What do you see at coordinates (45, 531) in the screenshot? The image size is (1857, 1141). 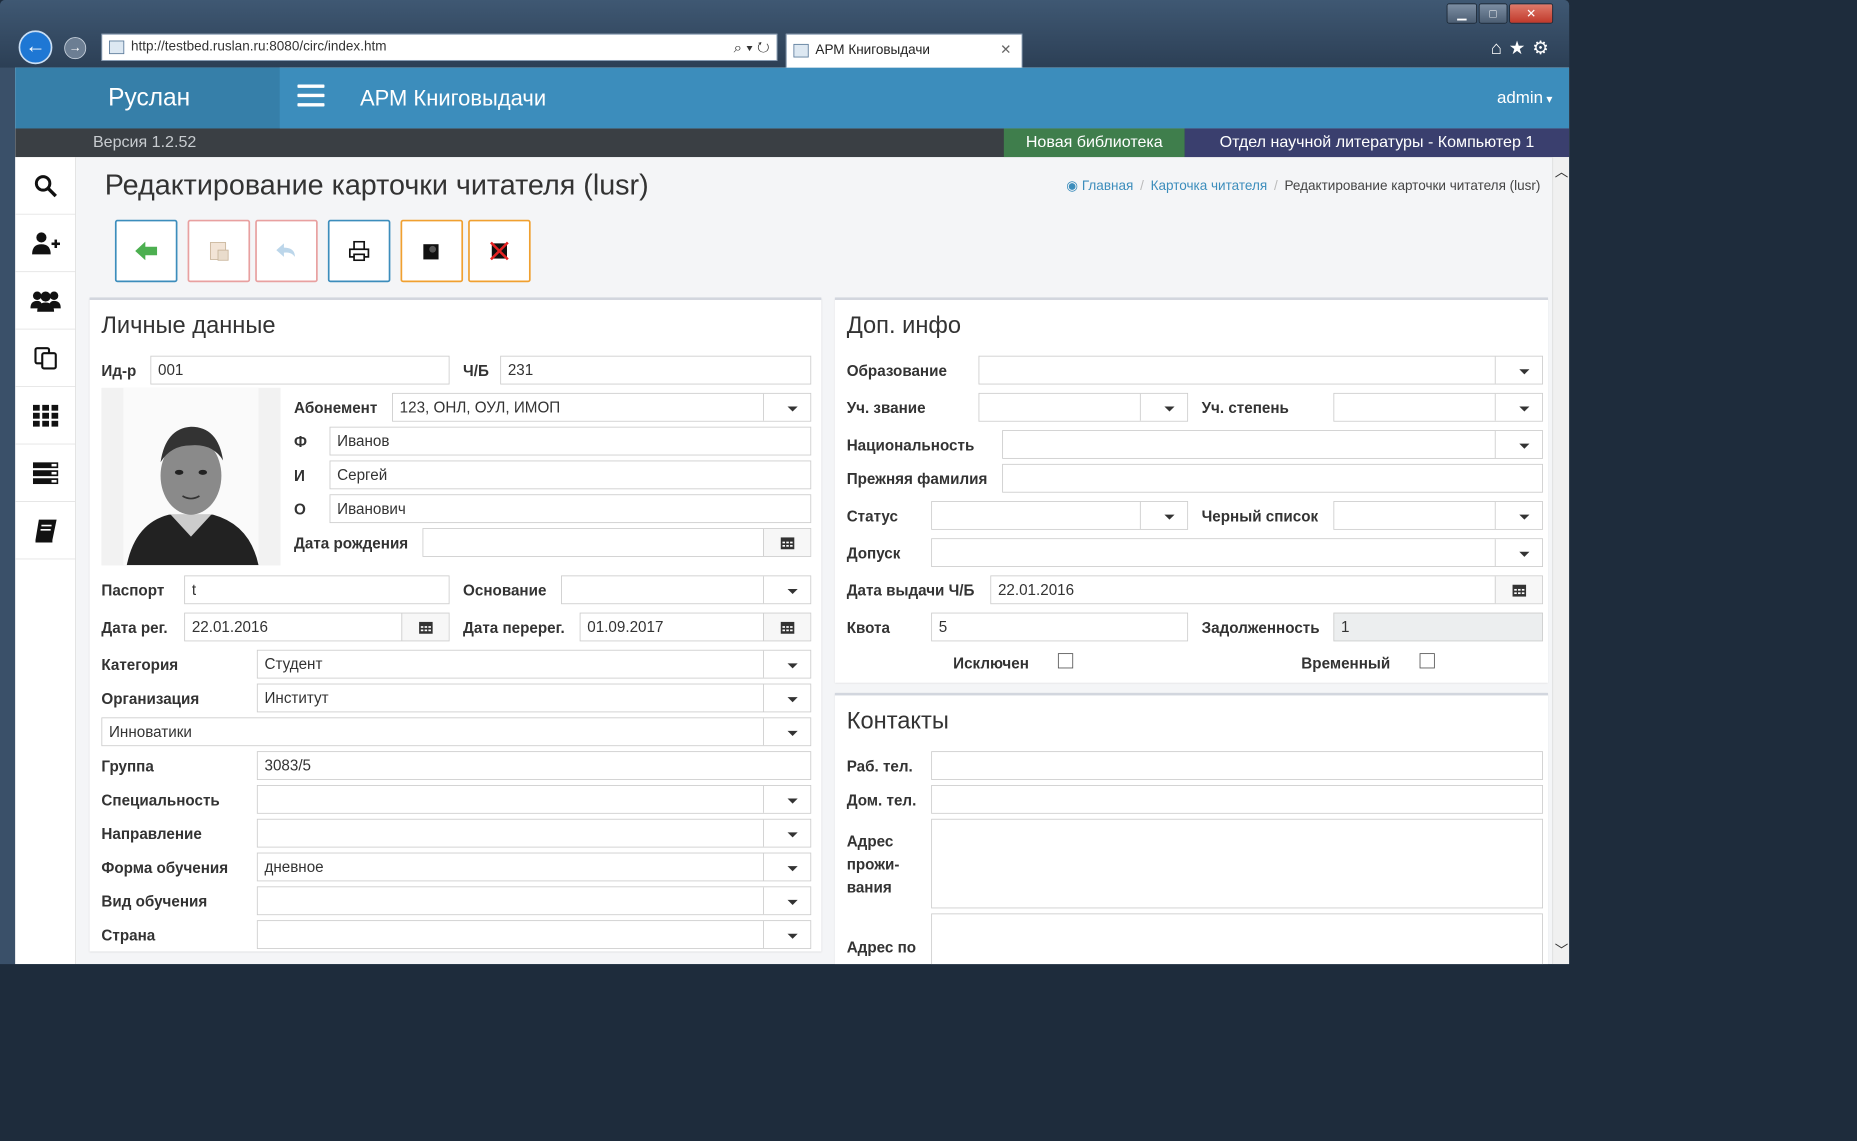 I see `sidebar-book` at bounding box center [45, 531].